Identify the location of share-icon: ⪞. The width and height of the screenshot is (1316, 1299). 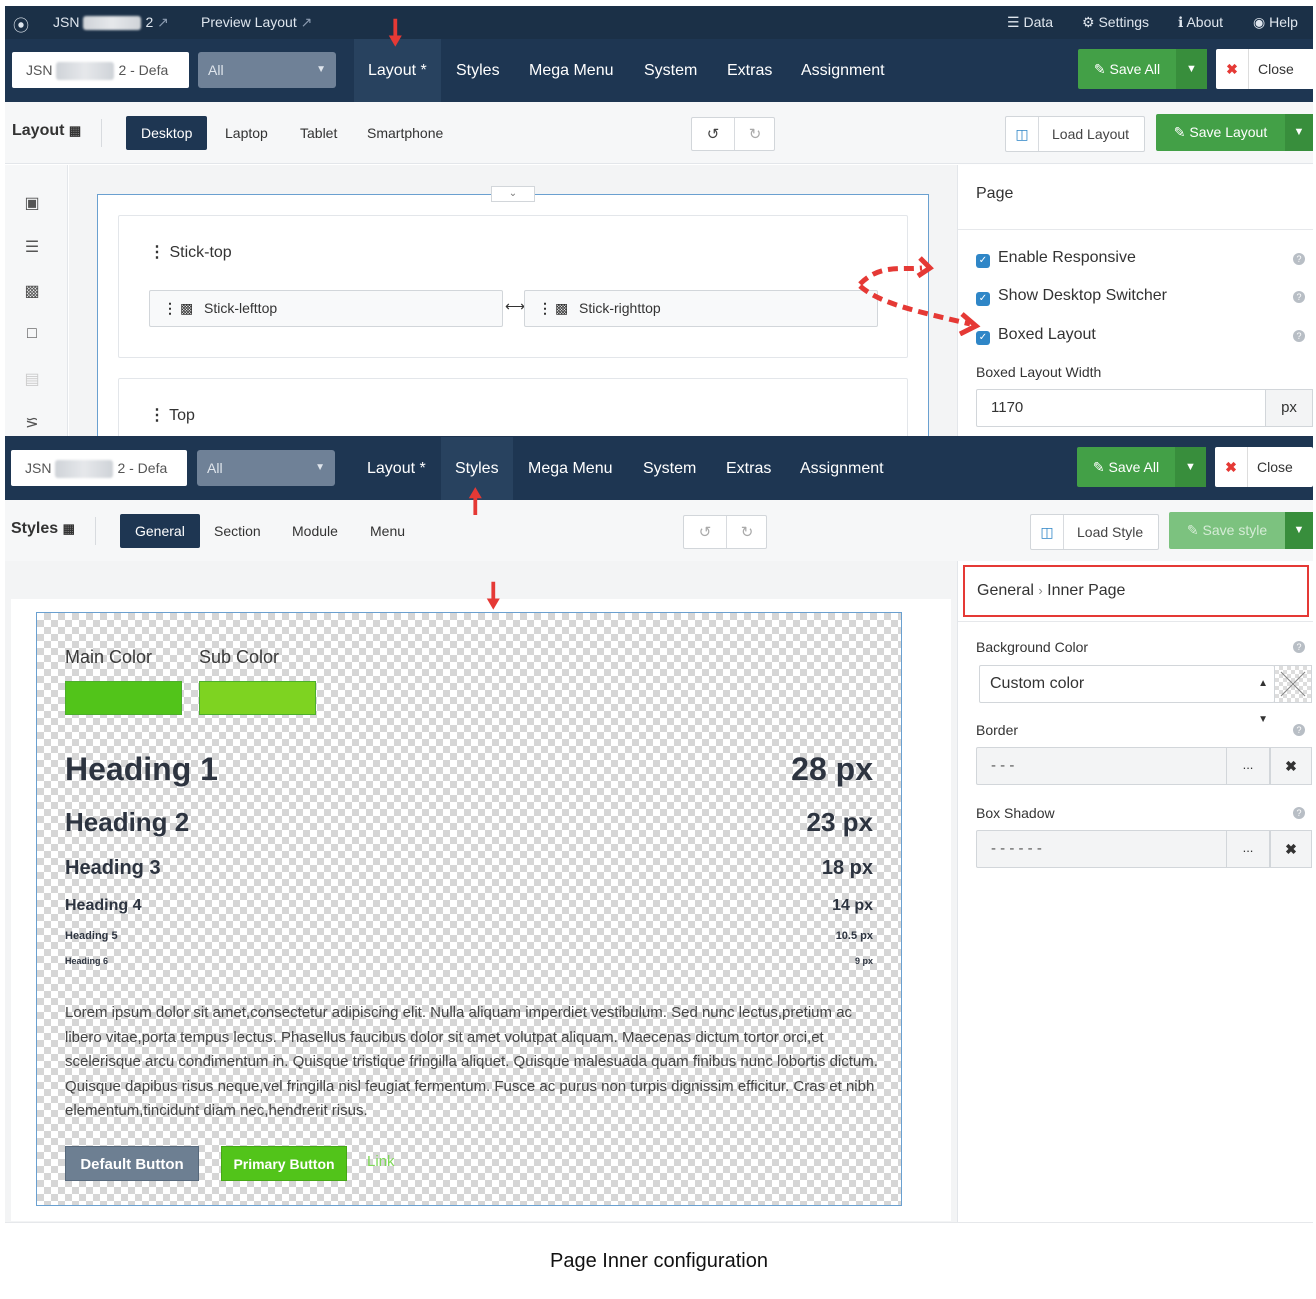
(32, 423).